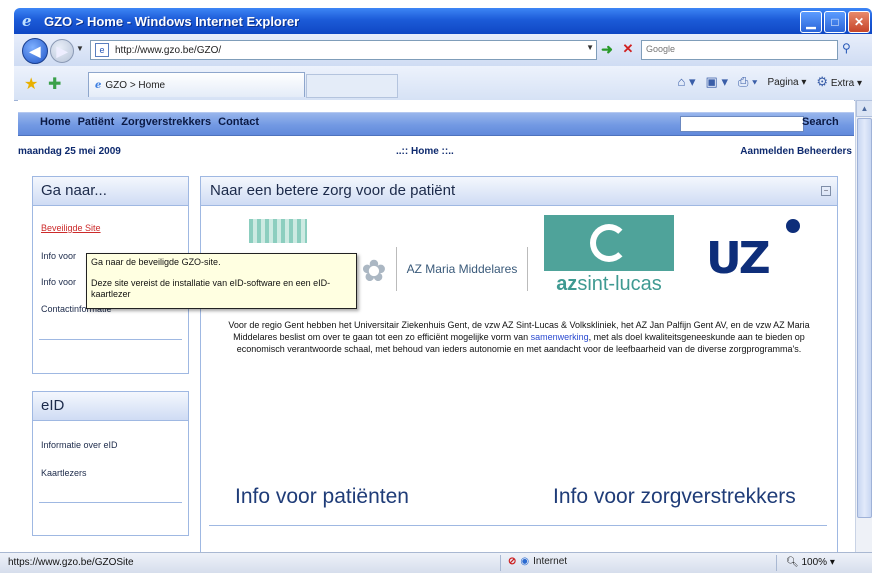  Describe the element at coordinates (864, 318) in the screenshot. I see `scroll-thumb` at that location.